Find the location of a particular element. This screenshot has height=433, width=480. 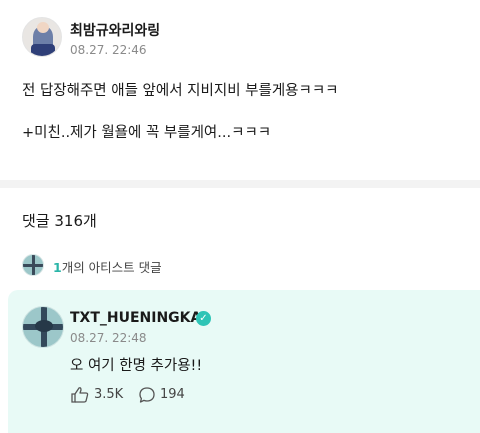

like-icon is located at coordinates (80, 395).